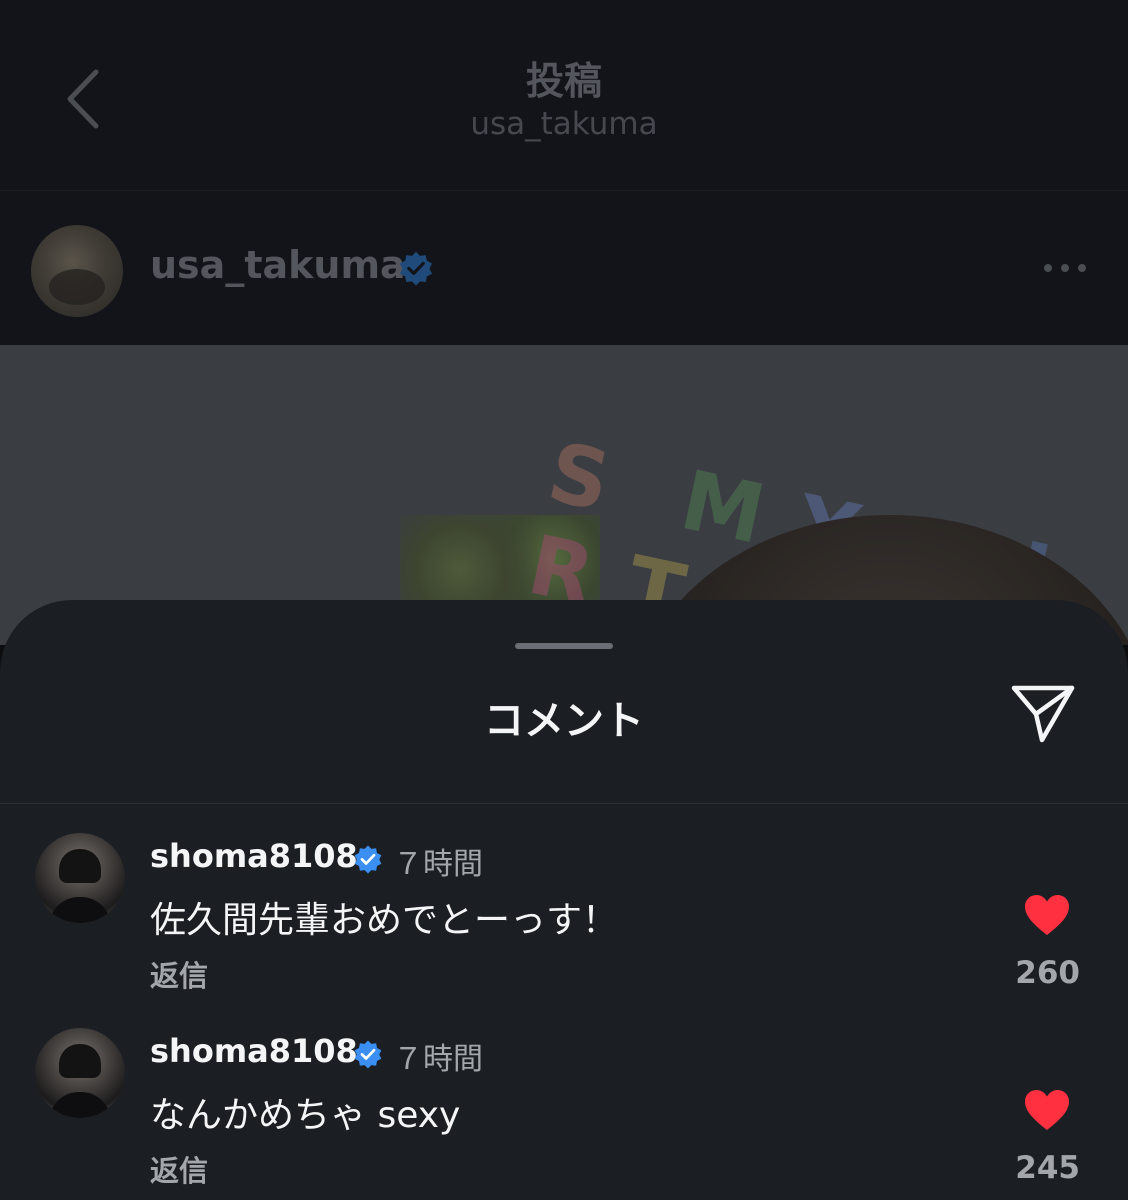  What do you see at coordinates (278, 265) in the screenshot?
I see `post-author-username: usa_takuma` at bounding box center [278, 265].